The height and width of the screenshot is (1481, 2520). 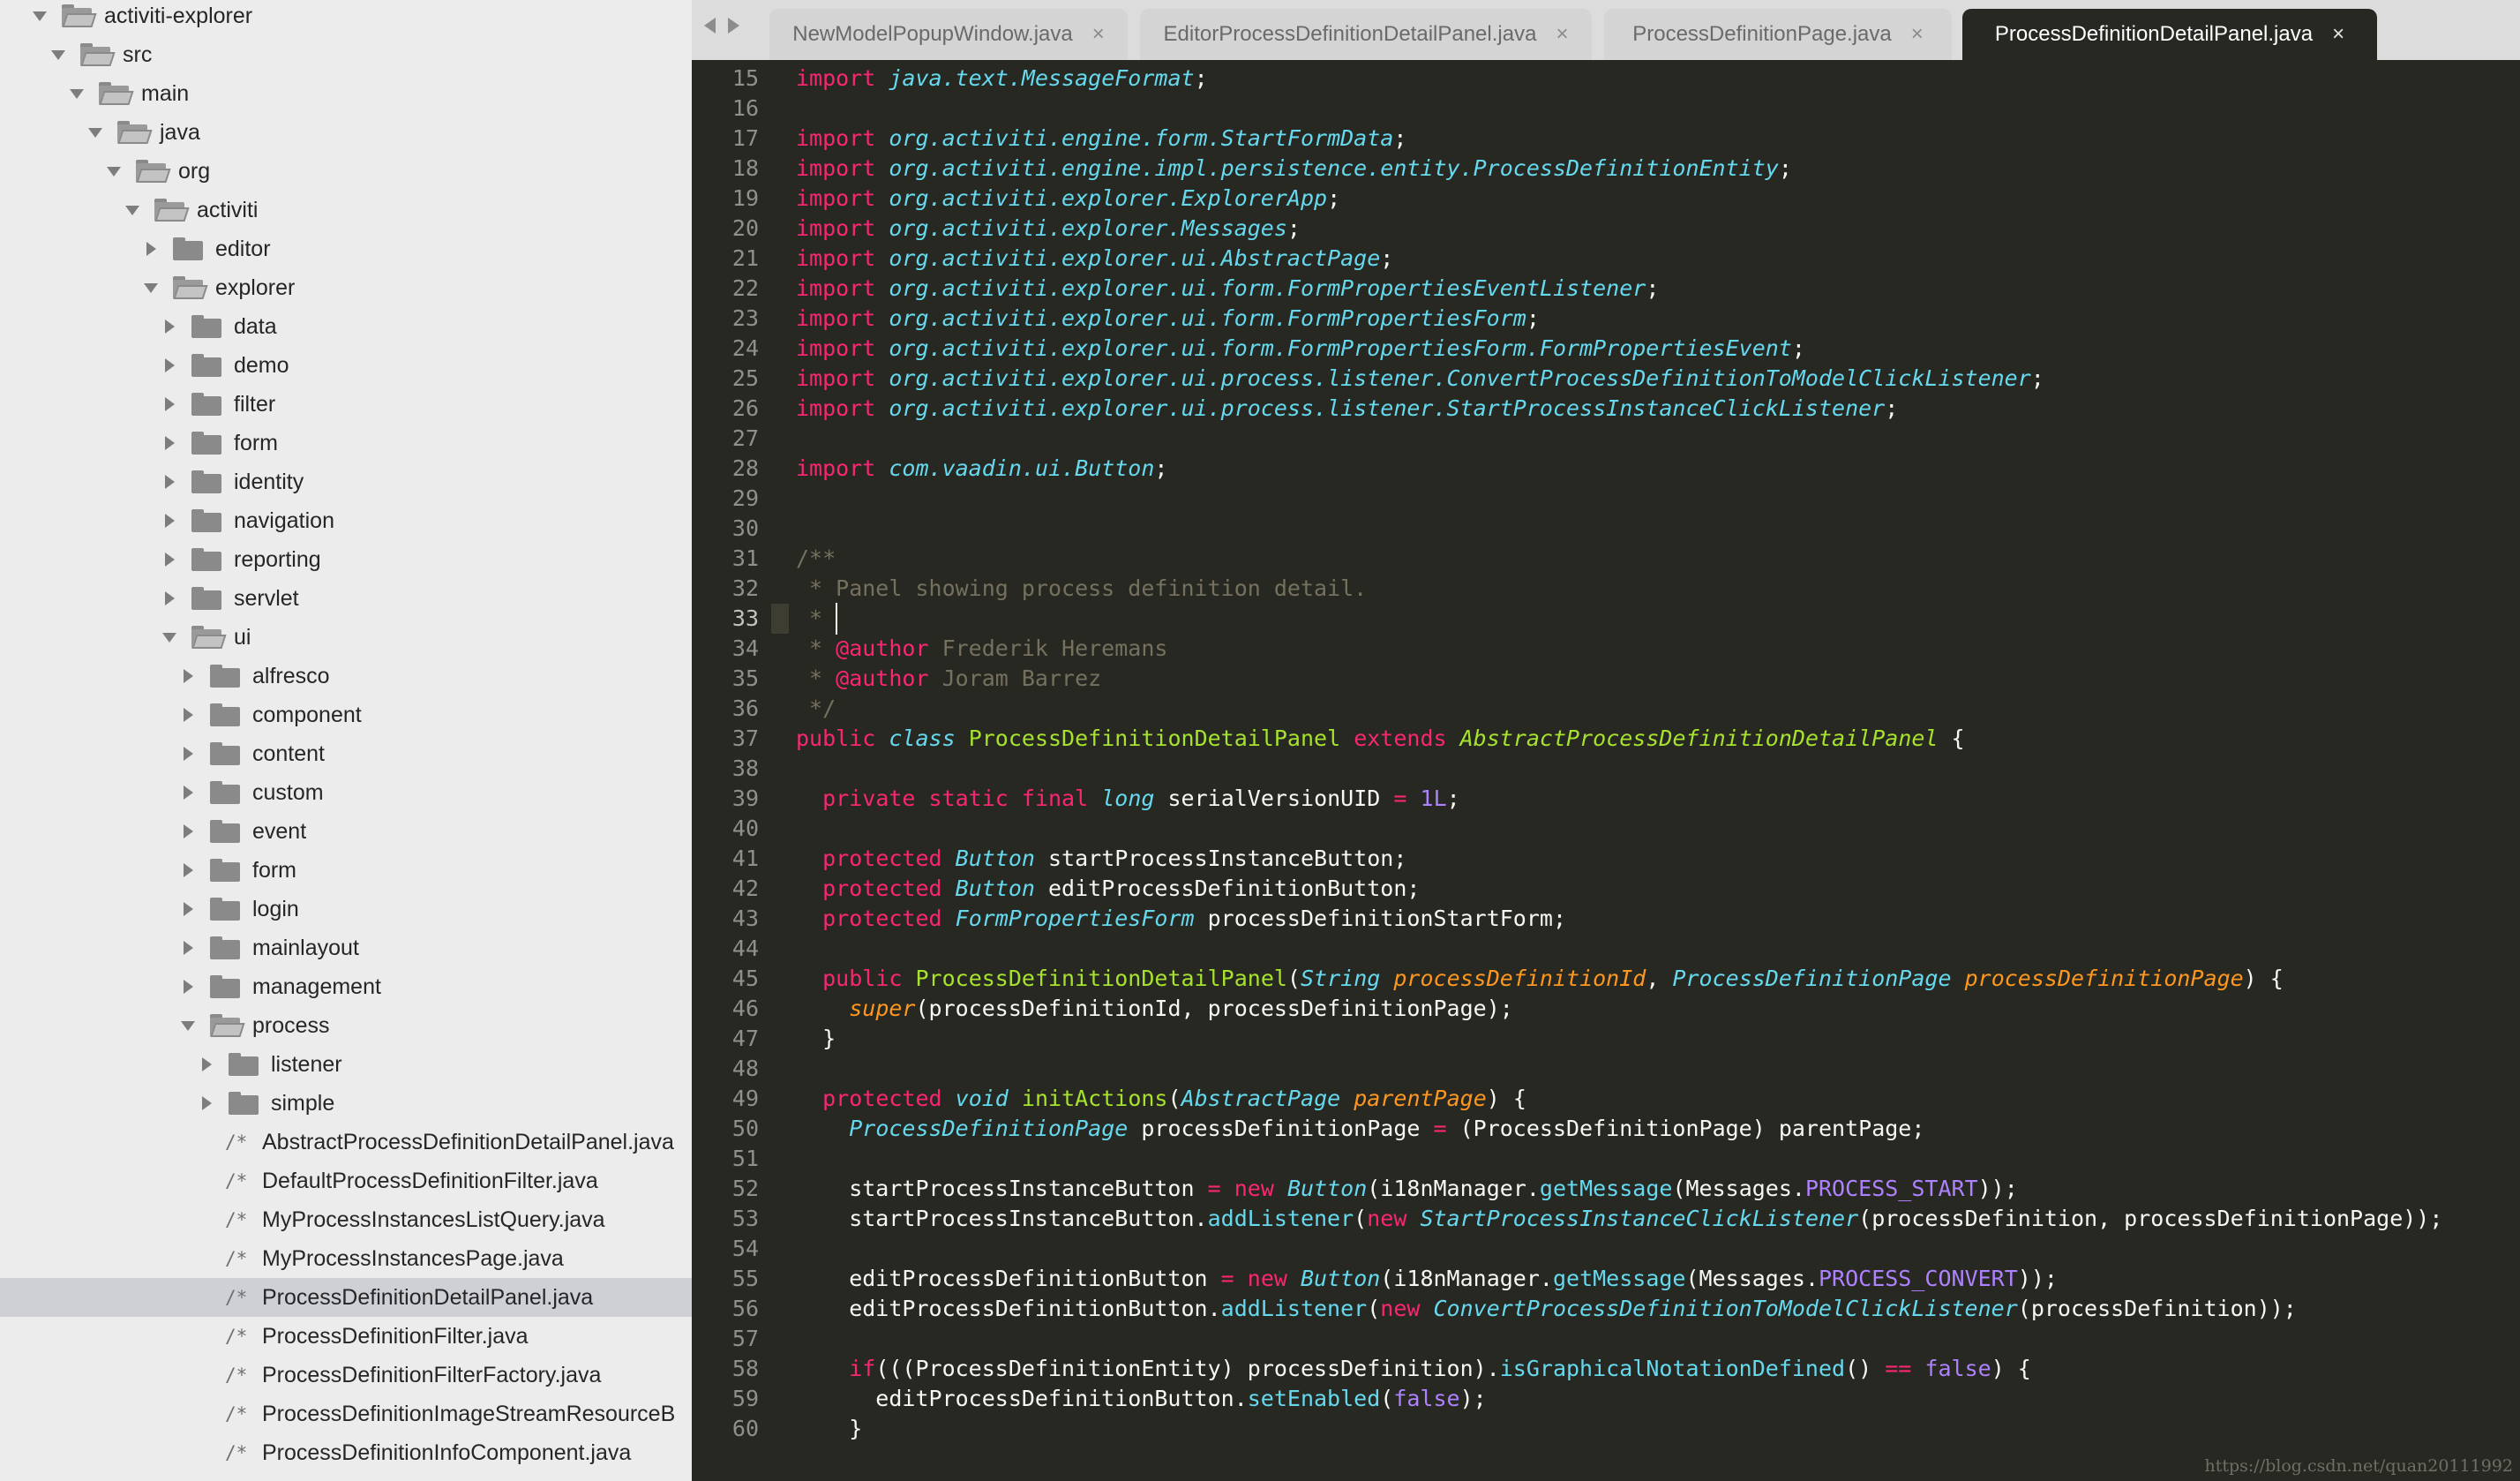 I want to click on code-line: * @author Joram Barrez, so click(x=948, y=679).